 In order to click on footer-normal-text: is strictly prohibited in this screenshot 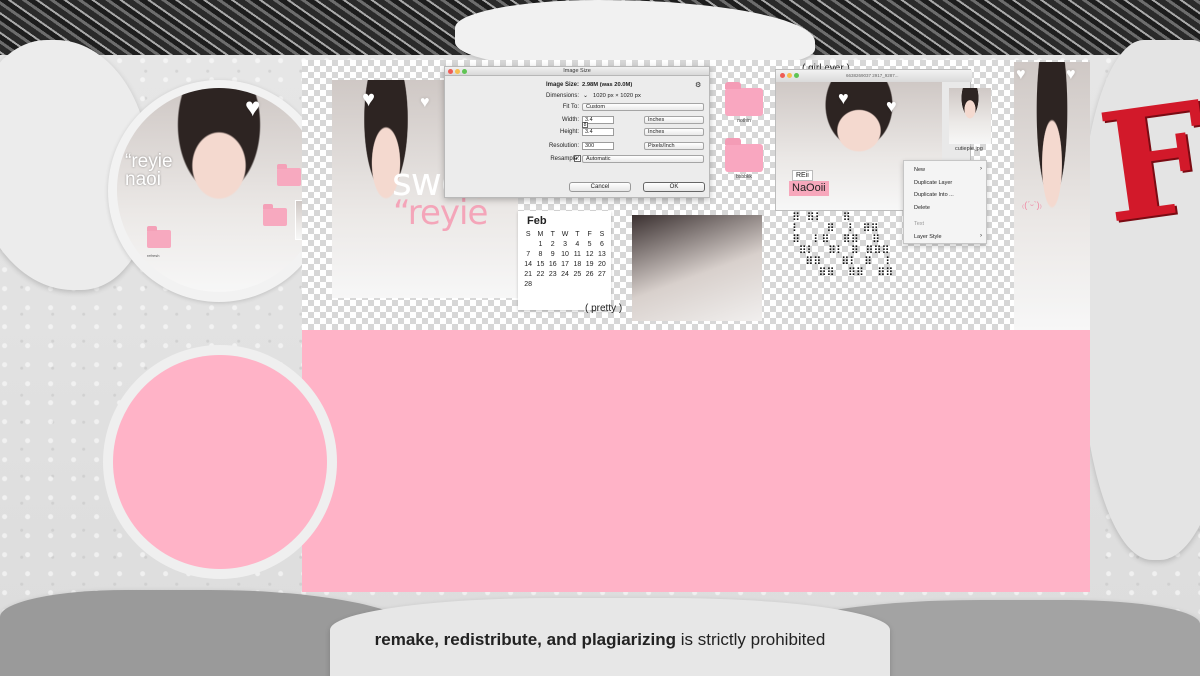, I will do `click(753, 639)`.